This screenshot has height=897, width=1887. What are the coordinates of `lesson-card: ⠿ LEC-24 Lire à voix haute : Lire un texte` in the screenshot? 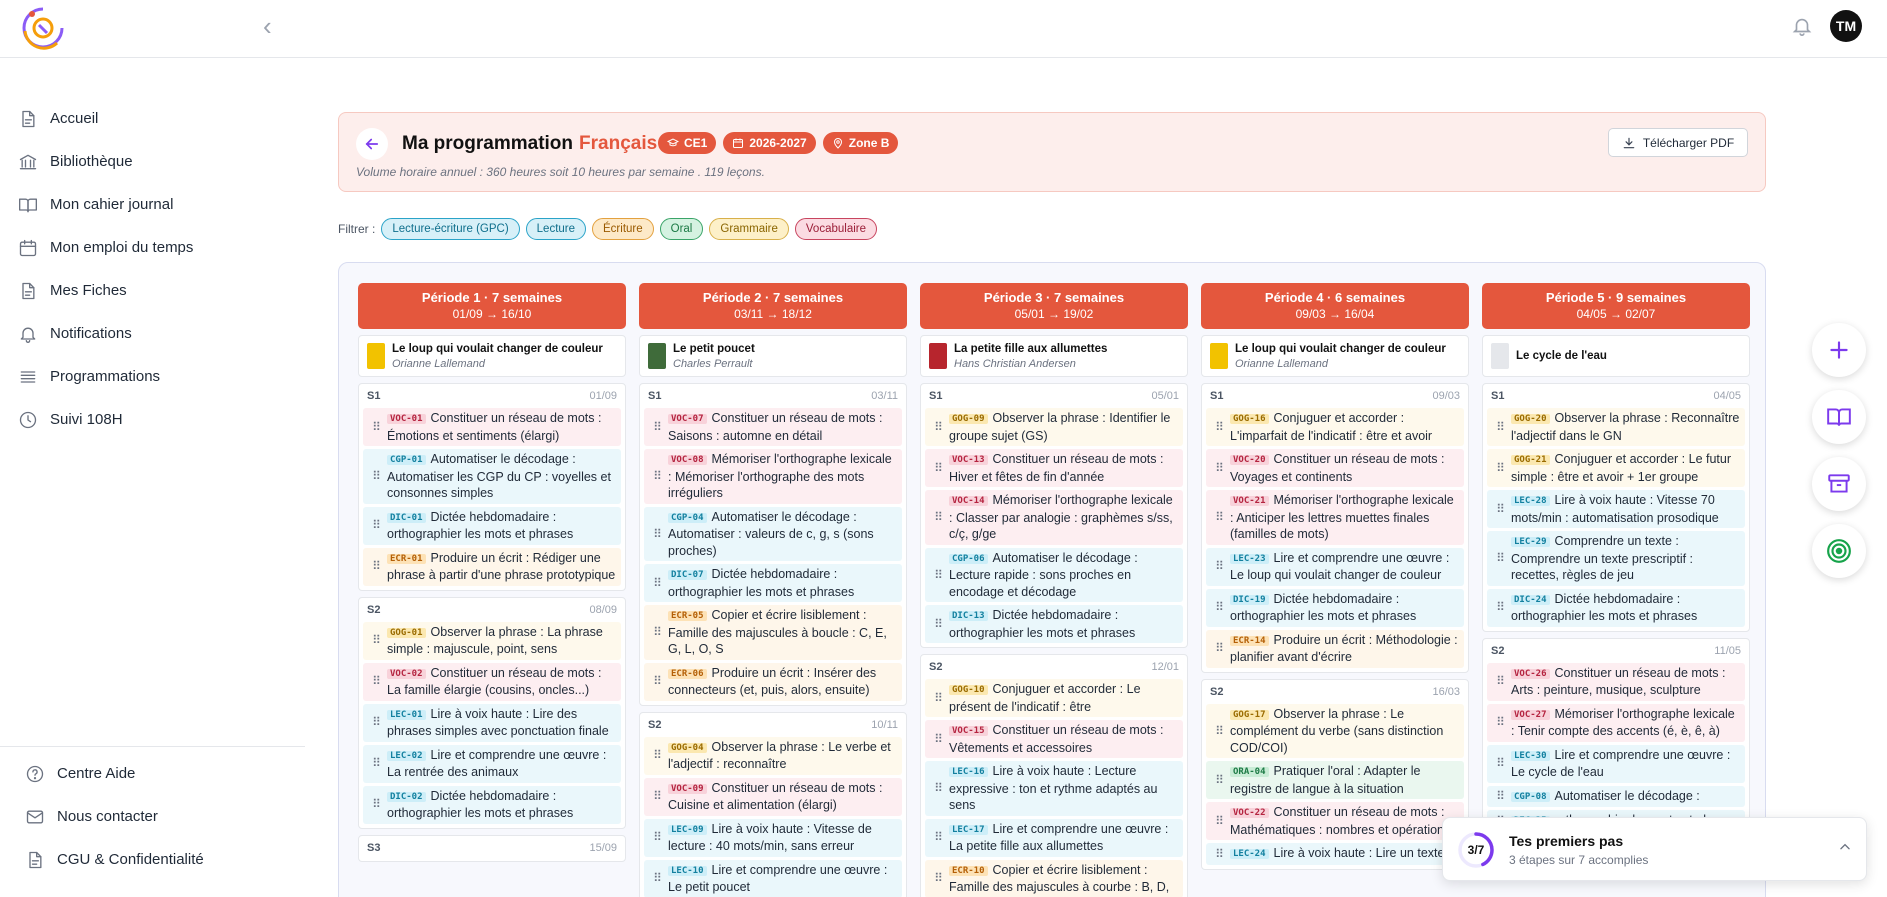 It's located at (1335, 854).